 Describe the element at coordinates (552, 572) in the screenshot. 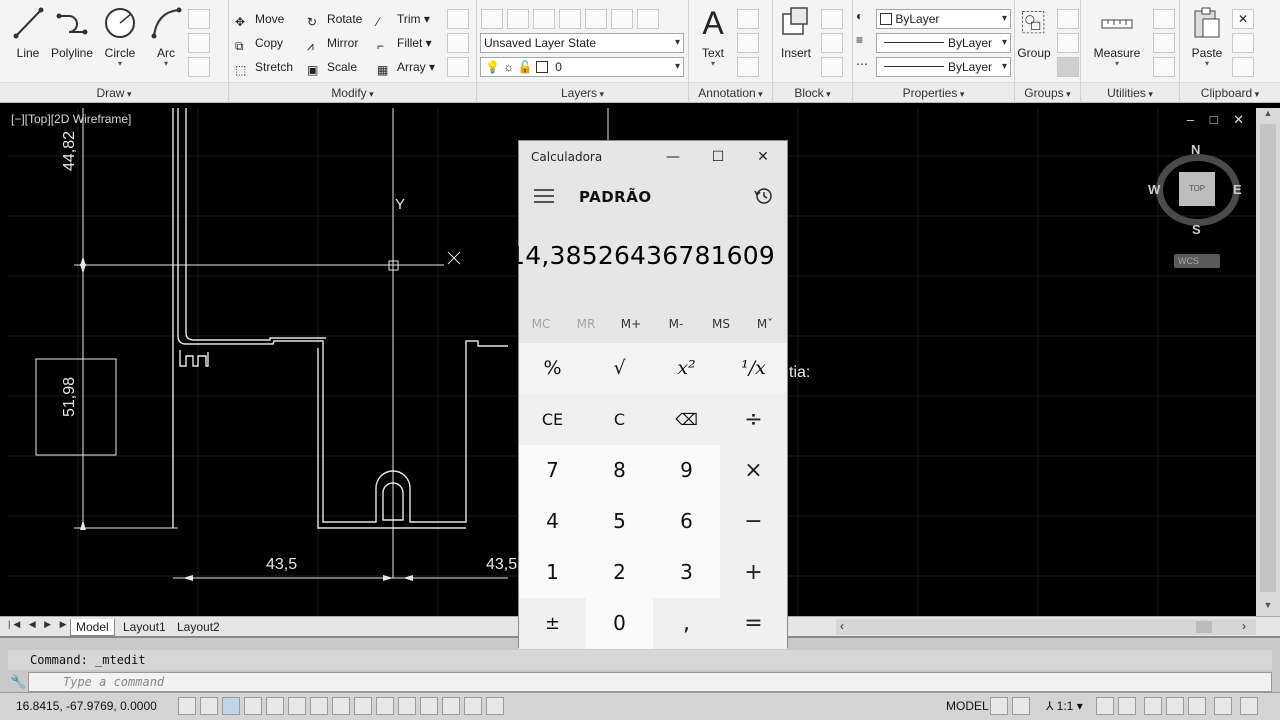

I see `digit-1-key: 1` at that location.